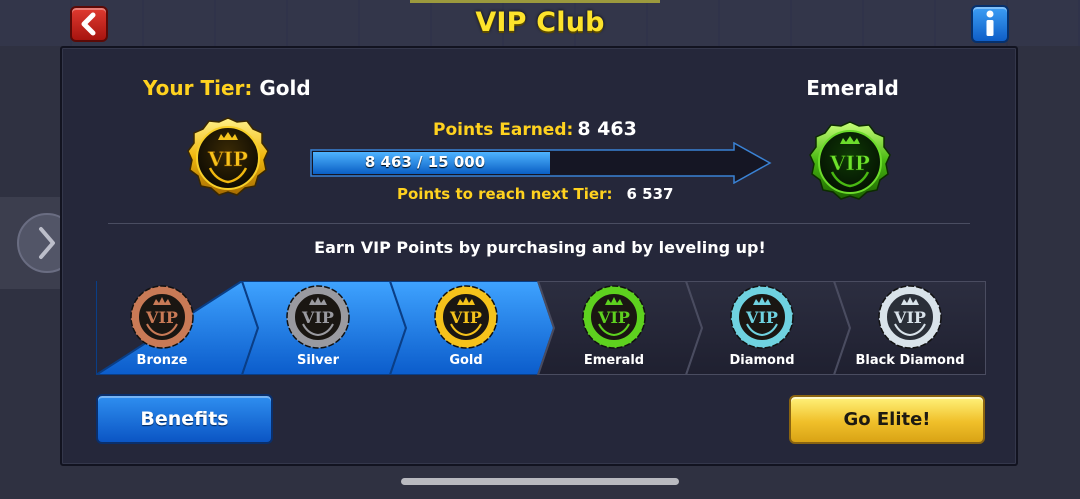  I want to click on tier-item-bronze: VIP Bronze, so click(178, 328).